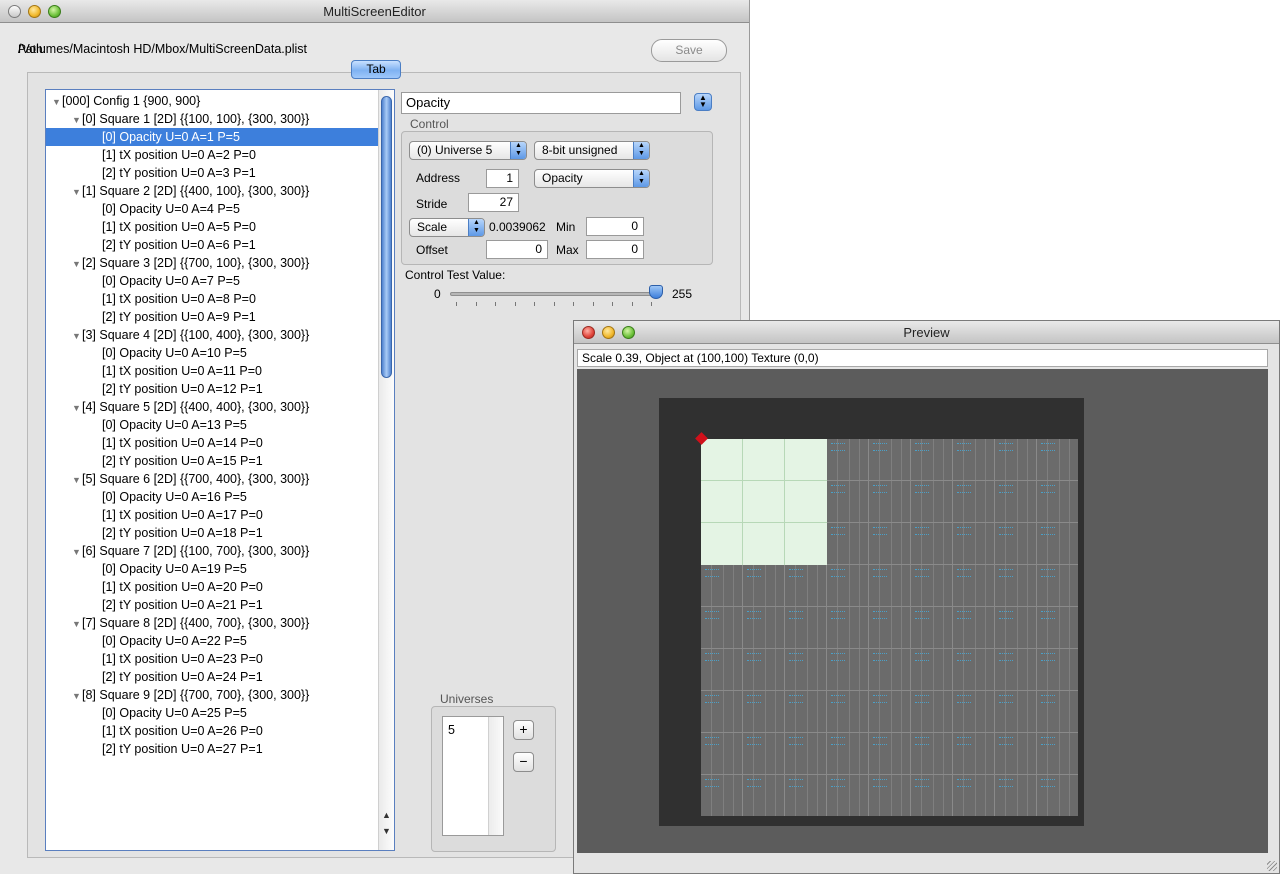  Describe the element at coordinates (567, 250) in the screenshot. I see `max-label: Max` at that location.